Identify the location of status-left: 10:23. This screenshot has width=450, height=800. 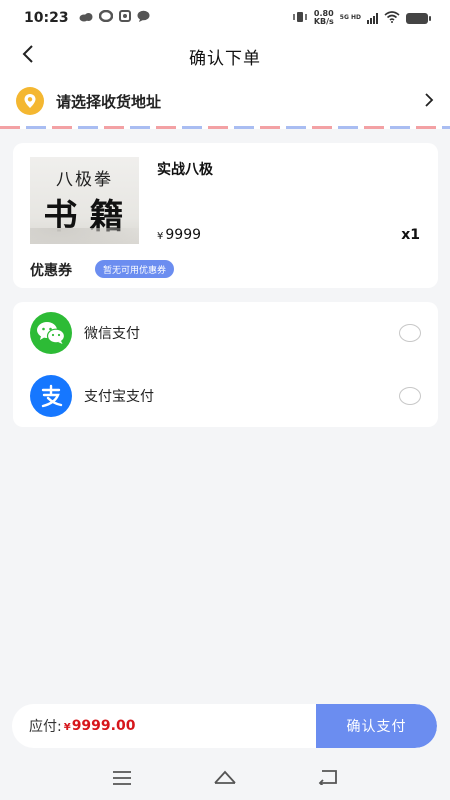
(87, 17).